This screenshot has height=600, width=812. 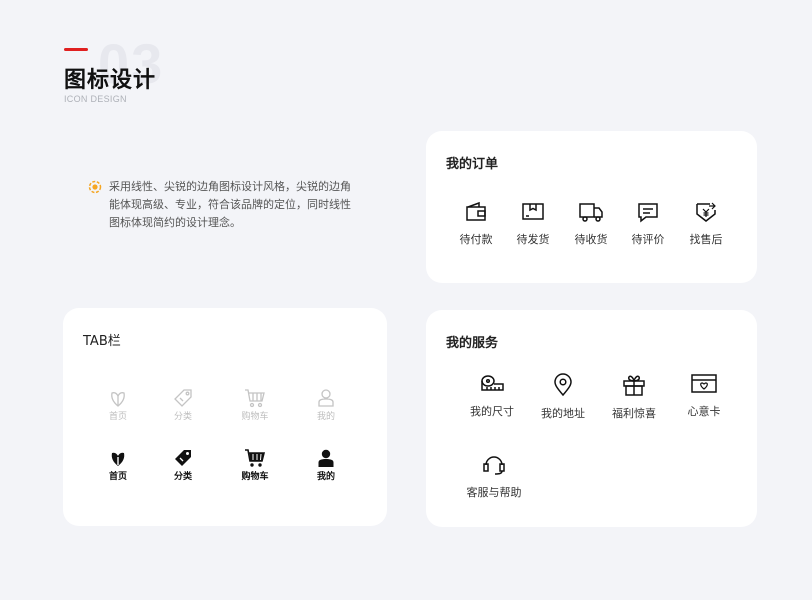 What do you see at coordinates (255, 398) in the screenshot?
I see `cart-outline-icon` at bounding box center [255, 398].